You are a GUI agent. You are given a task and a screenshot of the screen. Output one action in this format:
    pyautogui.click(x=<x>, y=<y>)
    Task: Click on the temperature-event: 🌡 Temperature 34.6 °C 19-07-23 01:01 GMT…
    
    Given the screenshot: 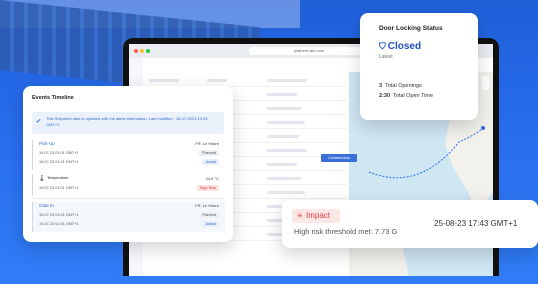 What is the action you would take?
    pyautogui.click(x=128, y=185)
    